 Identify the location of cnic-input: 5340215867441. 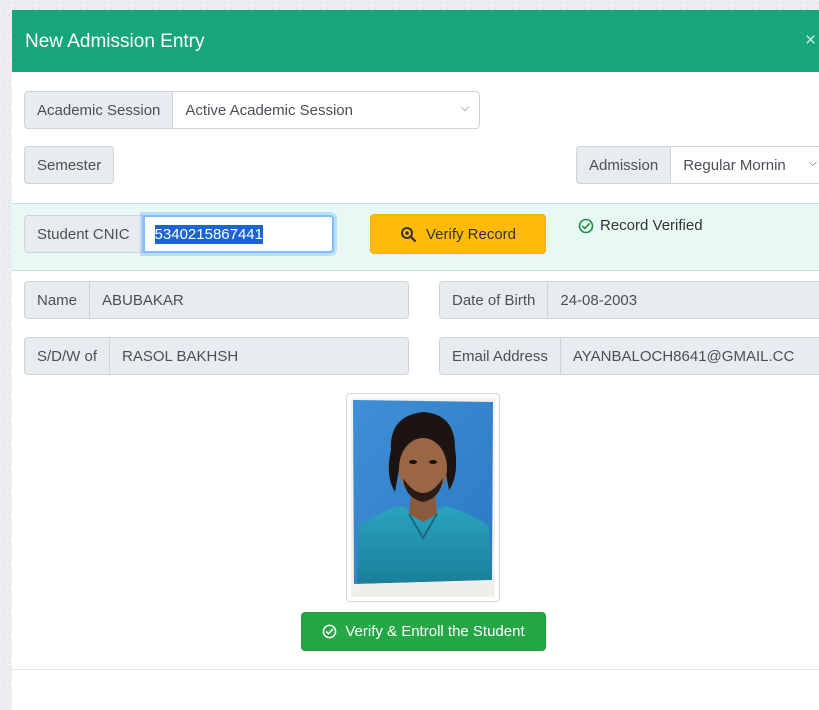
(238, 234).